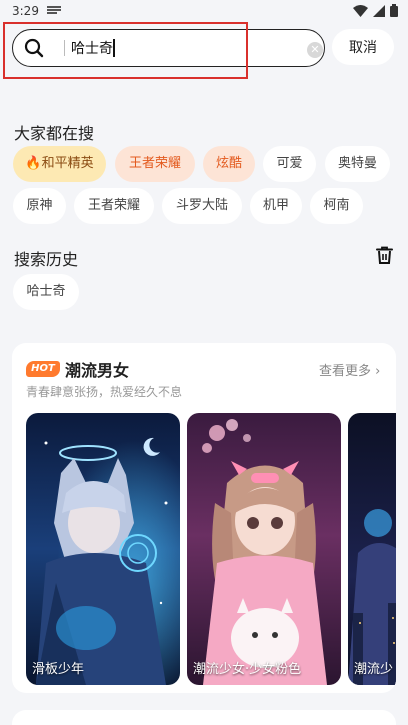 The image size is (408, 725). What do you see at coordinates (357, 164) in the screenshot?
I see `trending-chip: 奥特曼` at bounding box center [357, 164].